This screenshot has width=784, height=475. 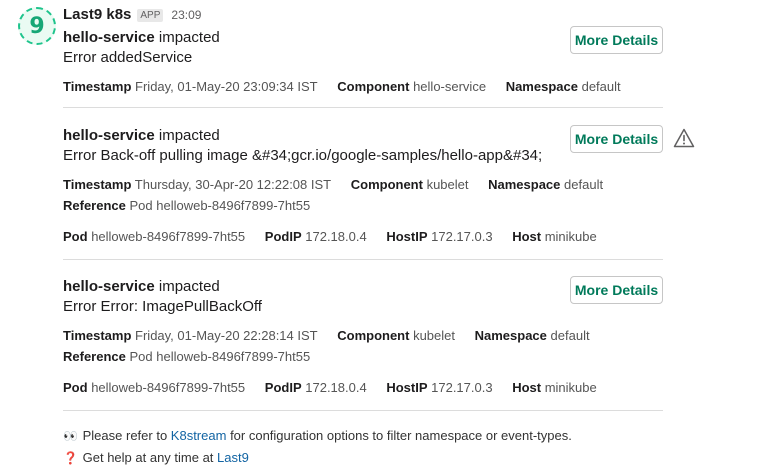 What do you see at coordinates (226, 86) in the screenshot?
I see `field-value: Friday, 01-May-20 23:09:34 IST` at bounding box center [226, 86].